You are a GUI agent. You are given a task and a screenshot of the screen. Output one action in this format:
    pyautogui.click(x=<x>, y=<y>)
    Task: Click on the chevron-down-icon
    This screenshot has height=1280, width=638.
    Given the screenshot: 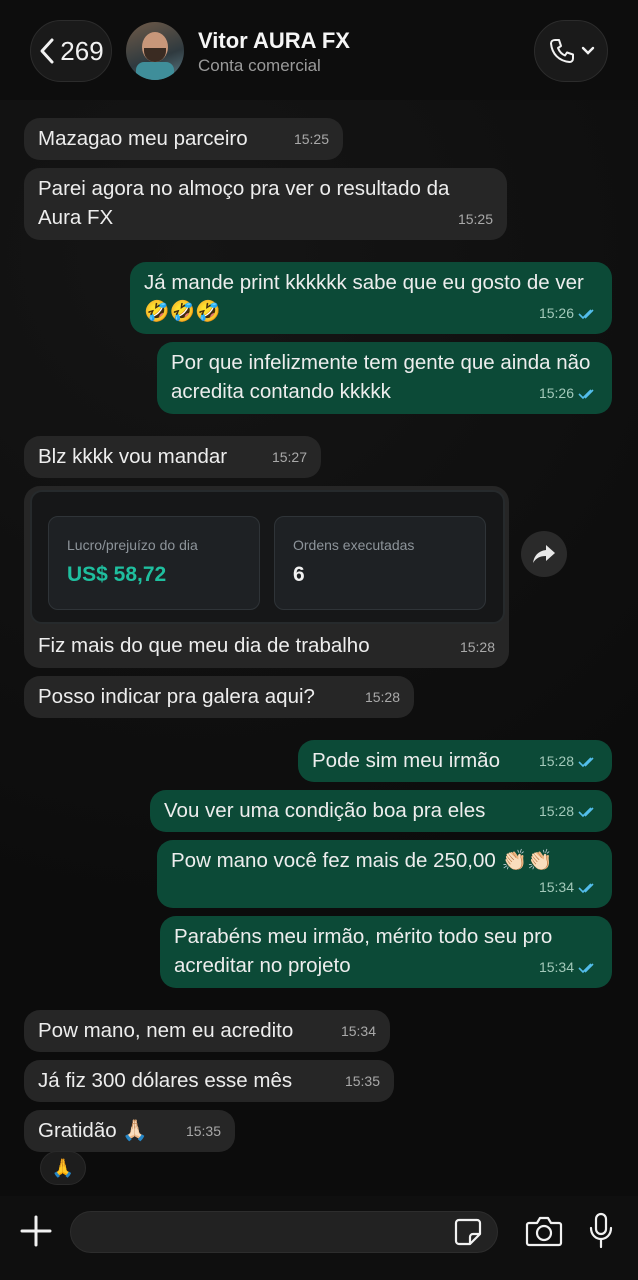 What is the action you would take?
    pyautogui.click(x=588, y=50)
    